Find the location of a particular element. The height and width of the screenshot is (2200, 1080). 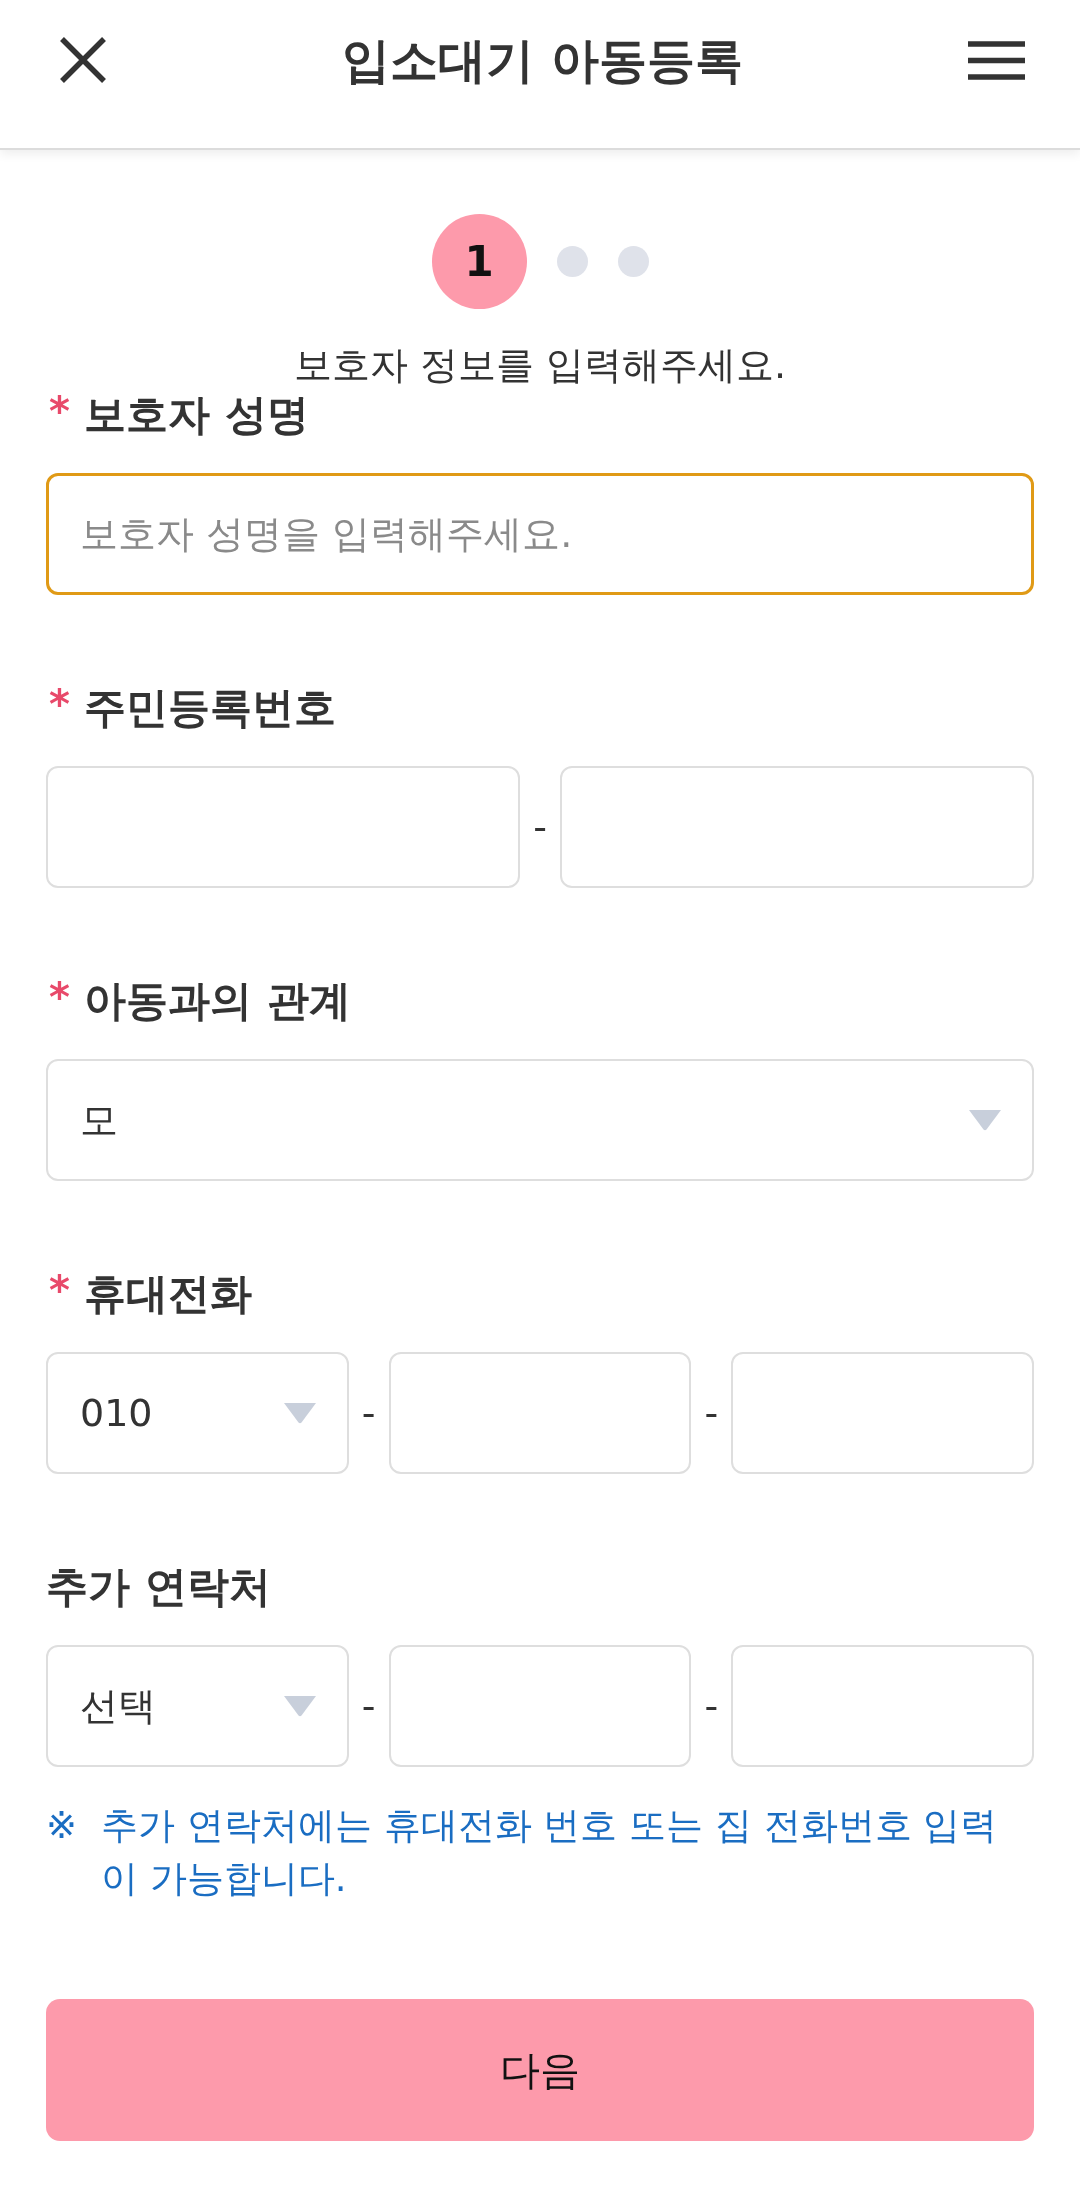

close-button is located at coordinates (83, 60).